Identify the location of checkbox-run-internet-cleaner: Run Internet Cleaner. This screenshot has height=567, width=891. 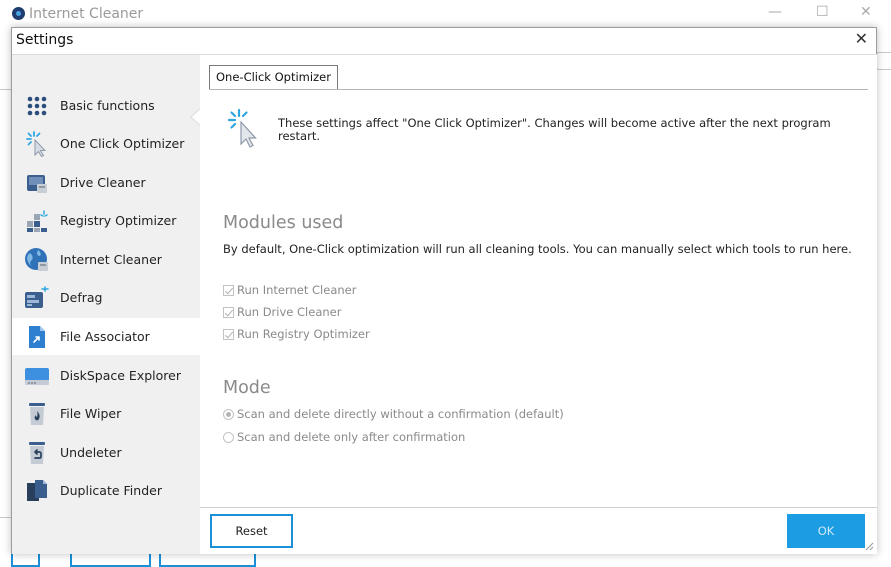
(289, 290).